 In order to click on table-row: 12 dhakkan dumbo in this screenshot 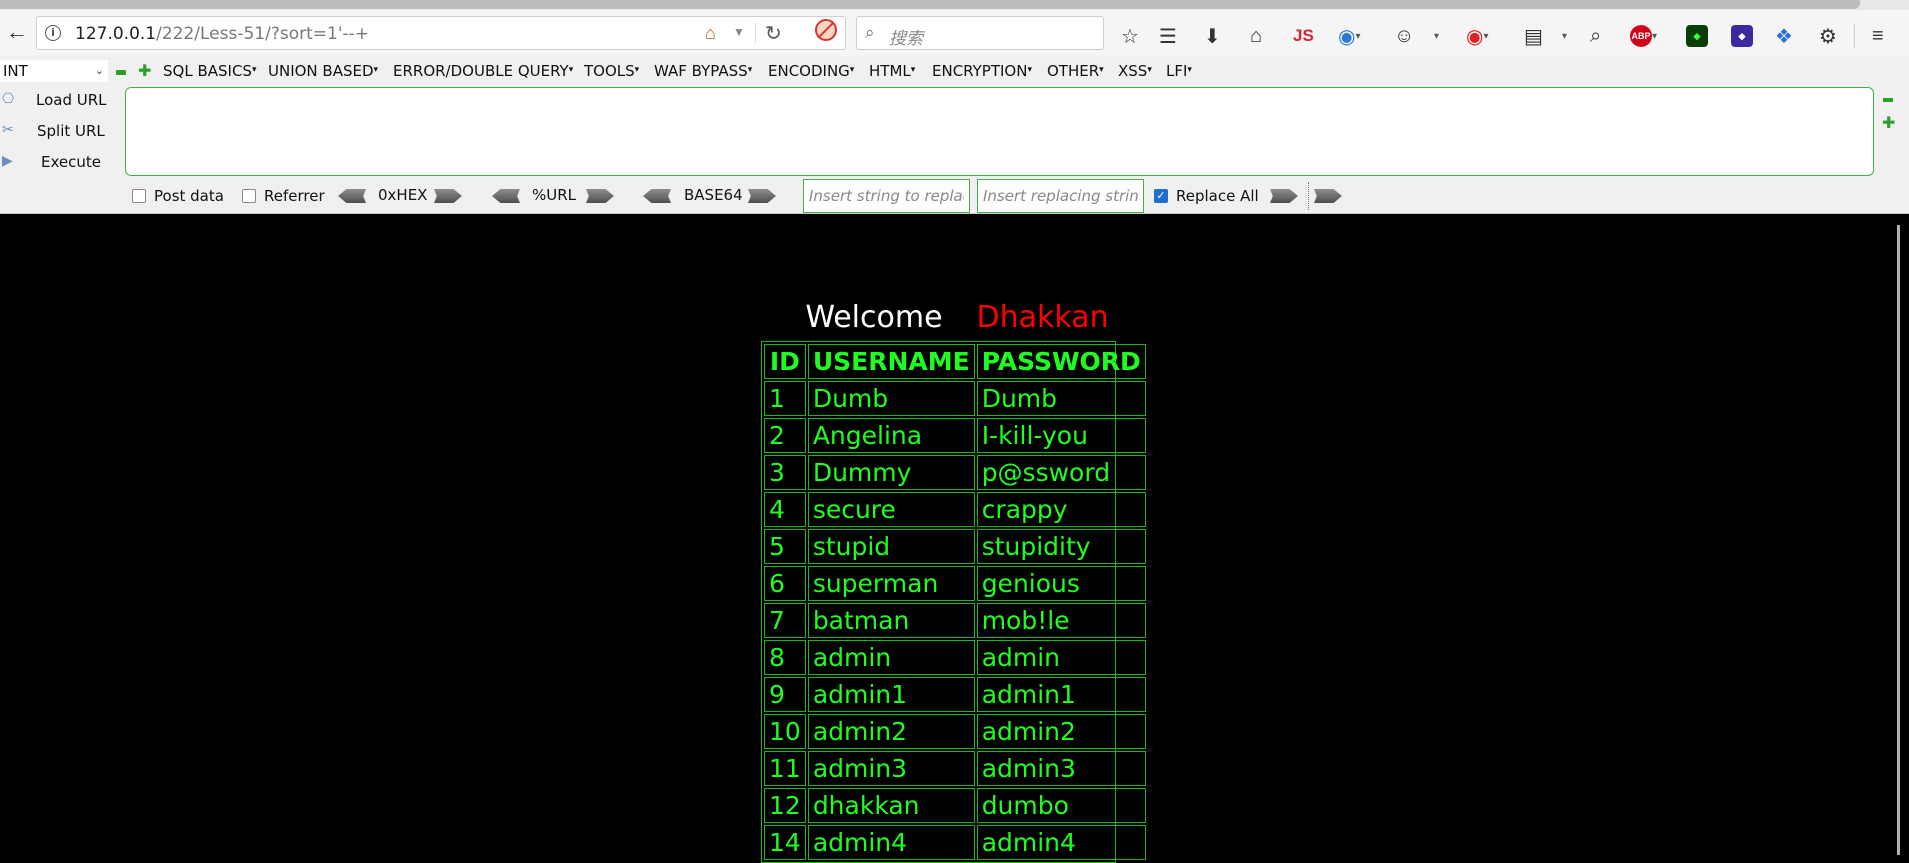, I will do `click(955, 805)`.